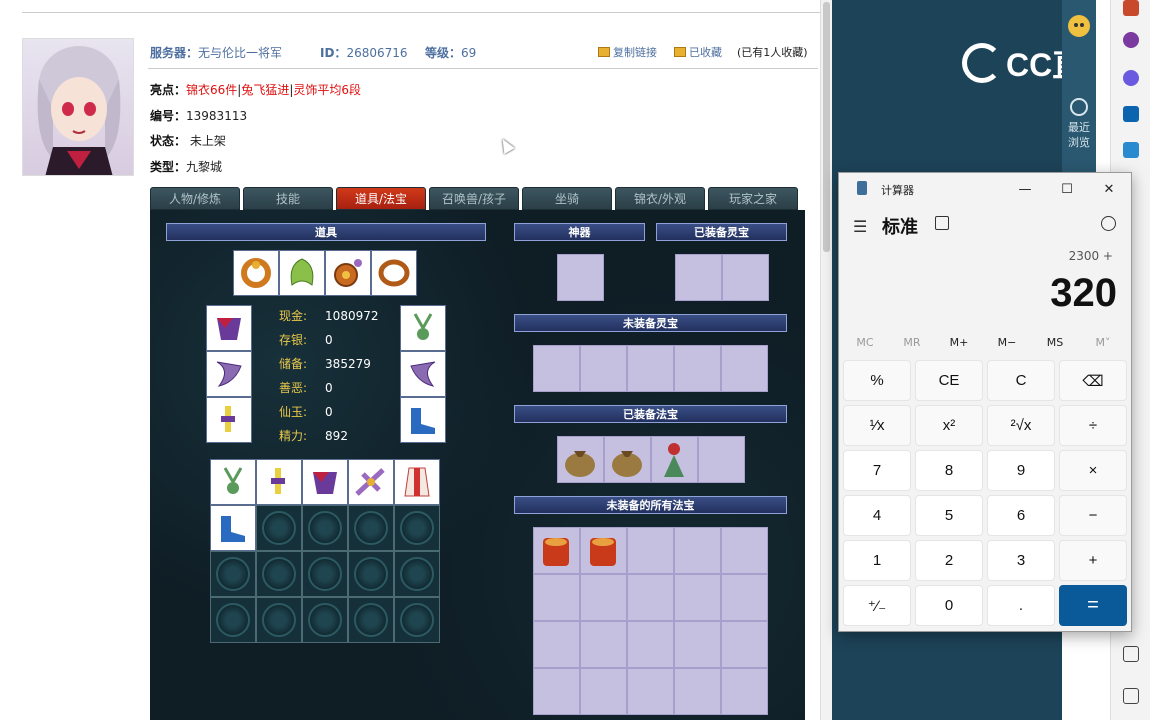 This screenshot has width=1150, height=720. What do you see at coordinates (949, 560) in the screenshot?
I see `digit-key: 2` at bounding box center [949, 560].